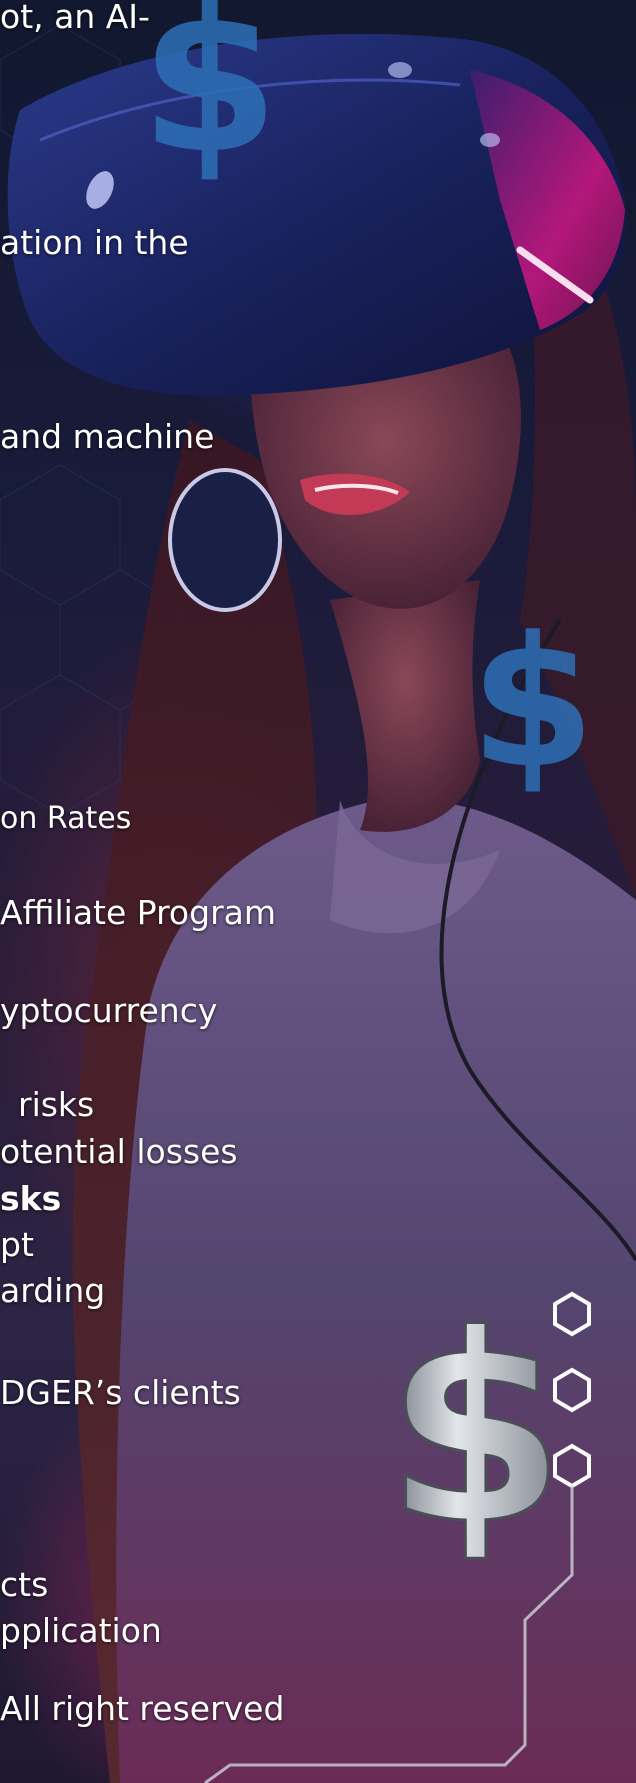 The image size is (636, 1783). I want to click on text-line: yptocurrency, so click(109, 1010).